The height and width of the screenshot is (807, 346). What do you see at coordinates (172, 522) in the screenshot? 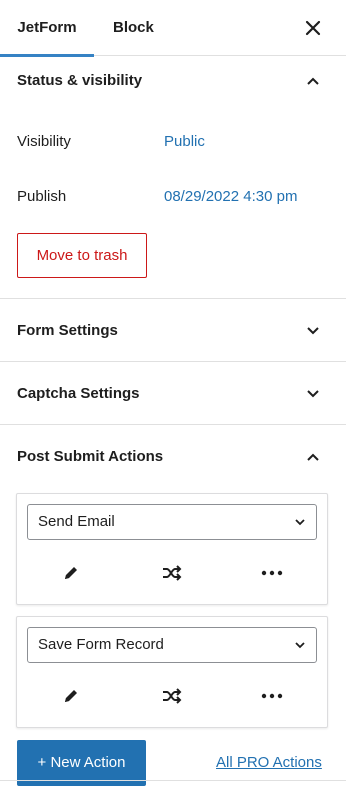
I see `action-type-select: Send Email` at bounding box center [172, 522].